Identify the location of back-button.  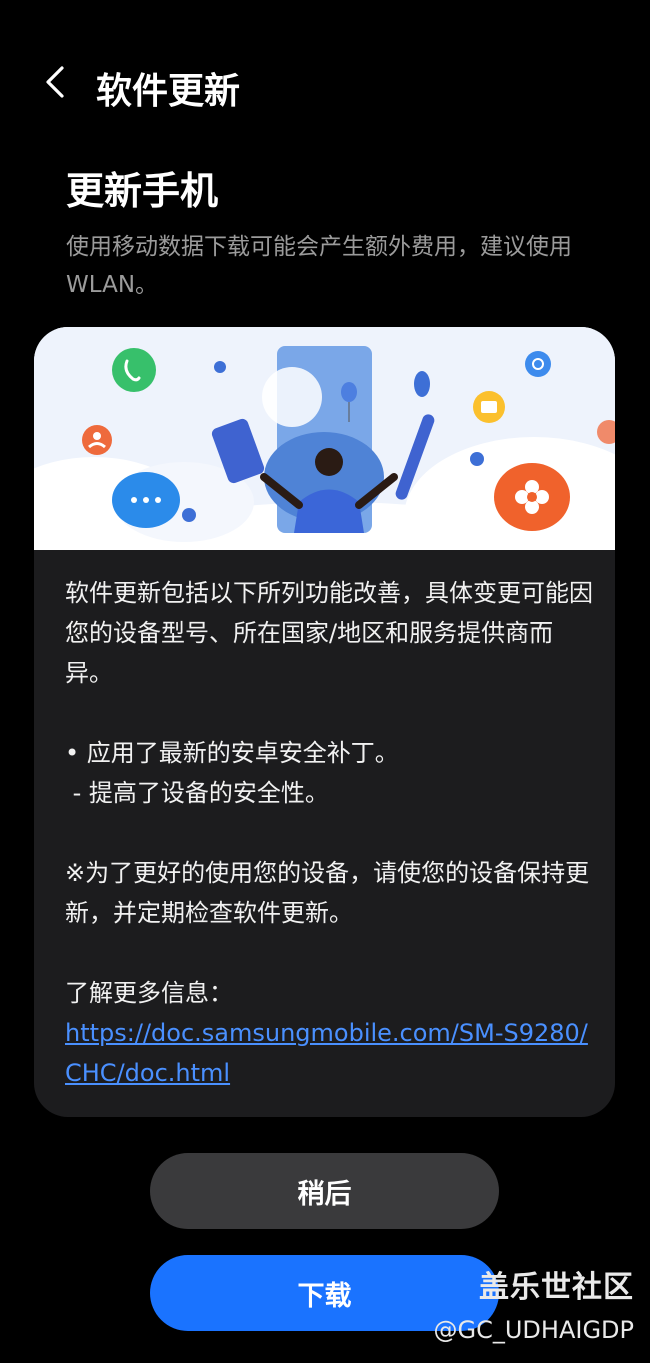
(56, 82).